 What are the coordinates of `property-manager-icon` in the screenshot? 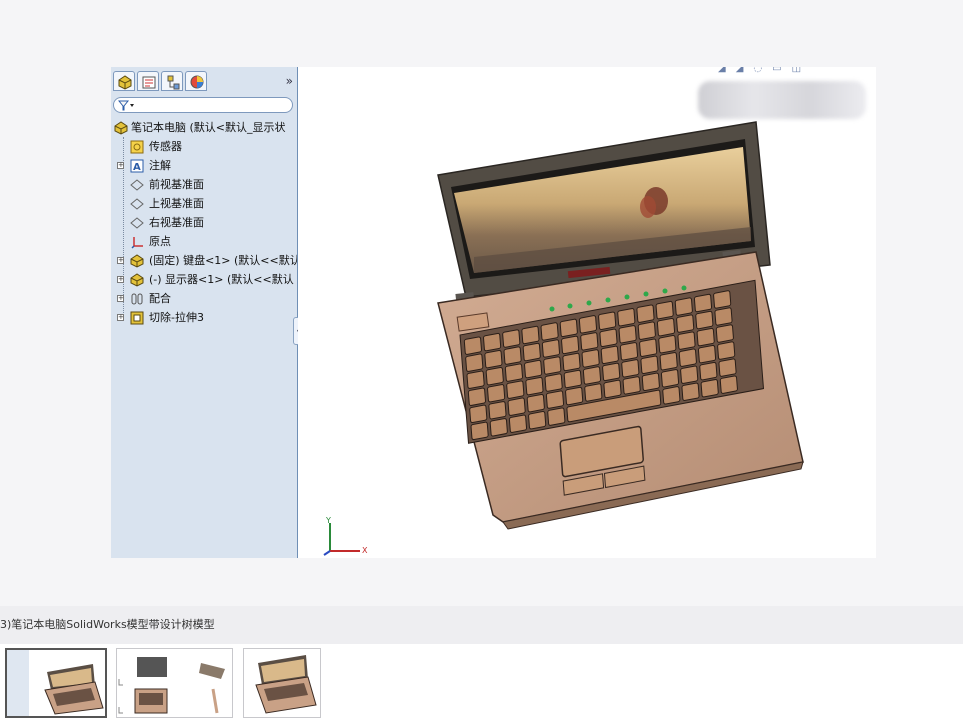 It's located at (149, 82).